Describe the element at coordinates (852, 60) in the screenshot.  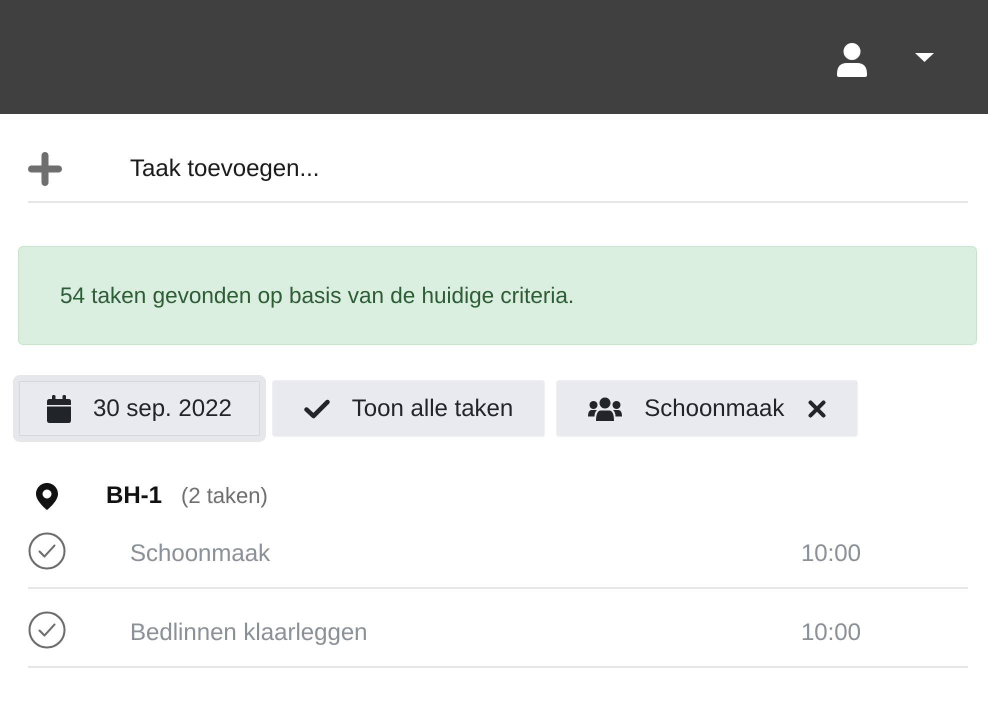
I see `user-icon` at that location.